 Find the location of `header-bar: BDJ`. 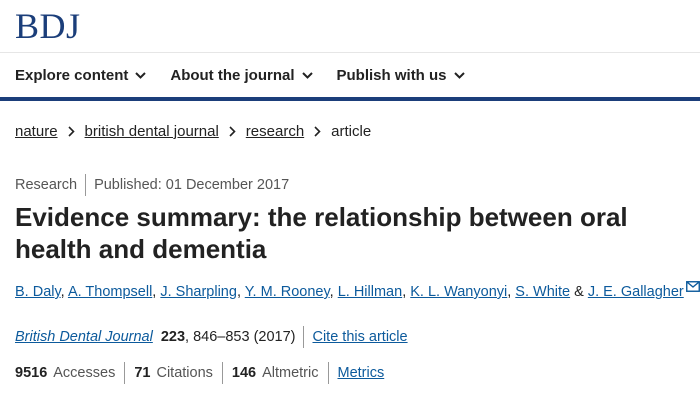

header-bar: BDJ is located at coordinates (350, 26).